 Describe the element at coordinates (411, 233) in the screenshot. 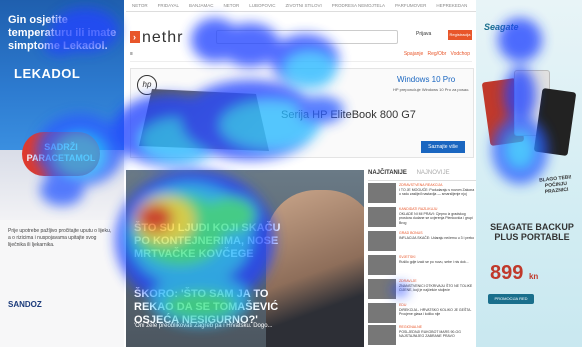

I see `news-category: GRAD BONUS` at that location.